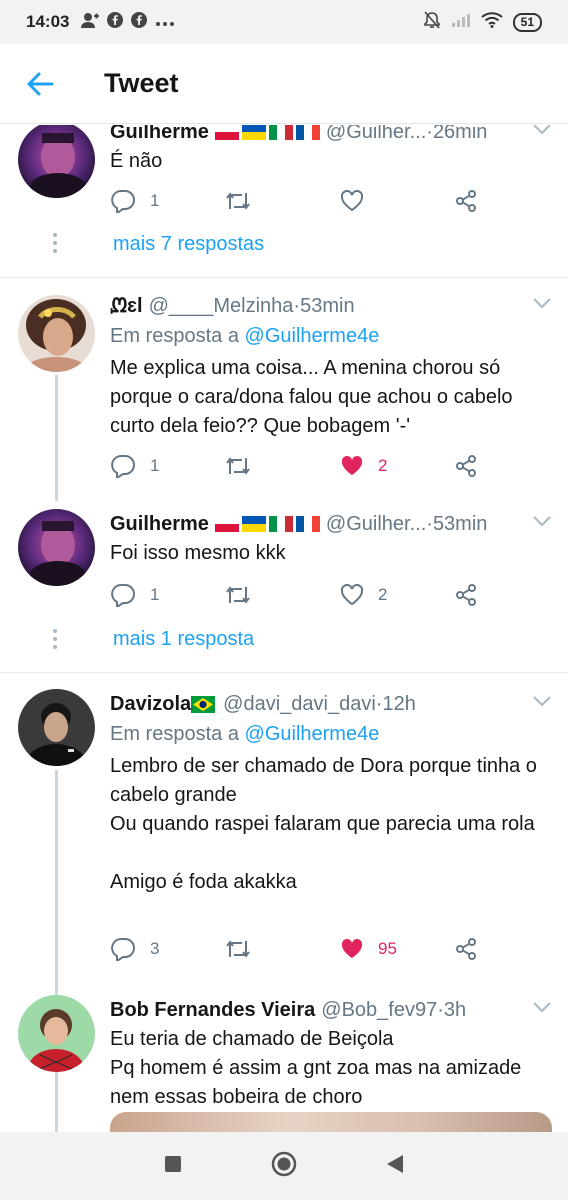 Image resolution: width=568 pixels, height=1200 pixels. What do you see at coordinates (379, 1010) in the screenshot?
I see `author-handle: @Bob_fev97` at bounding box center [379, 1010].